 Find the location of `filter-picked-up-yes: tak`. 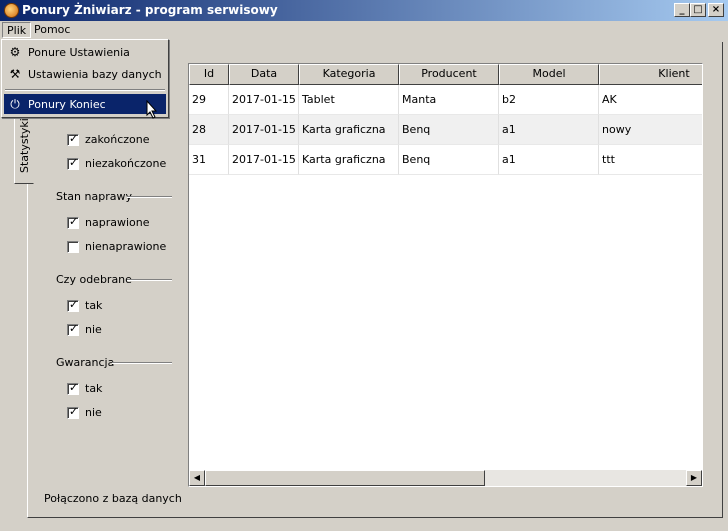

filter-picked-up-yes: tak is located at coordinates (85, 305).